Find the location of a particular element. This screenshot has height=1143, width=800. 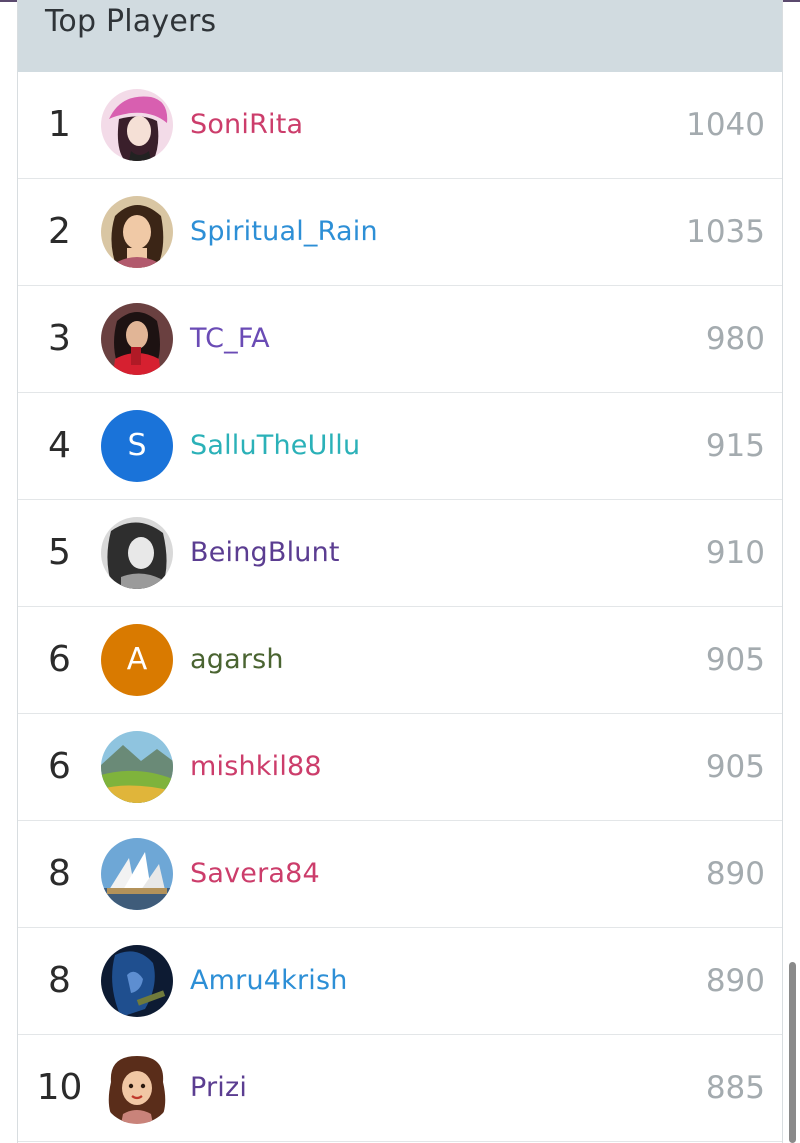

player-row: 3 TC_FA 980 is located at coordinates (400, 339).